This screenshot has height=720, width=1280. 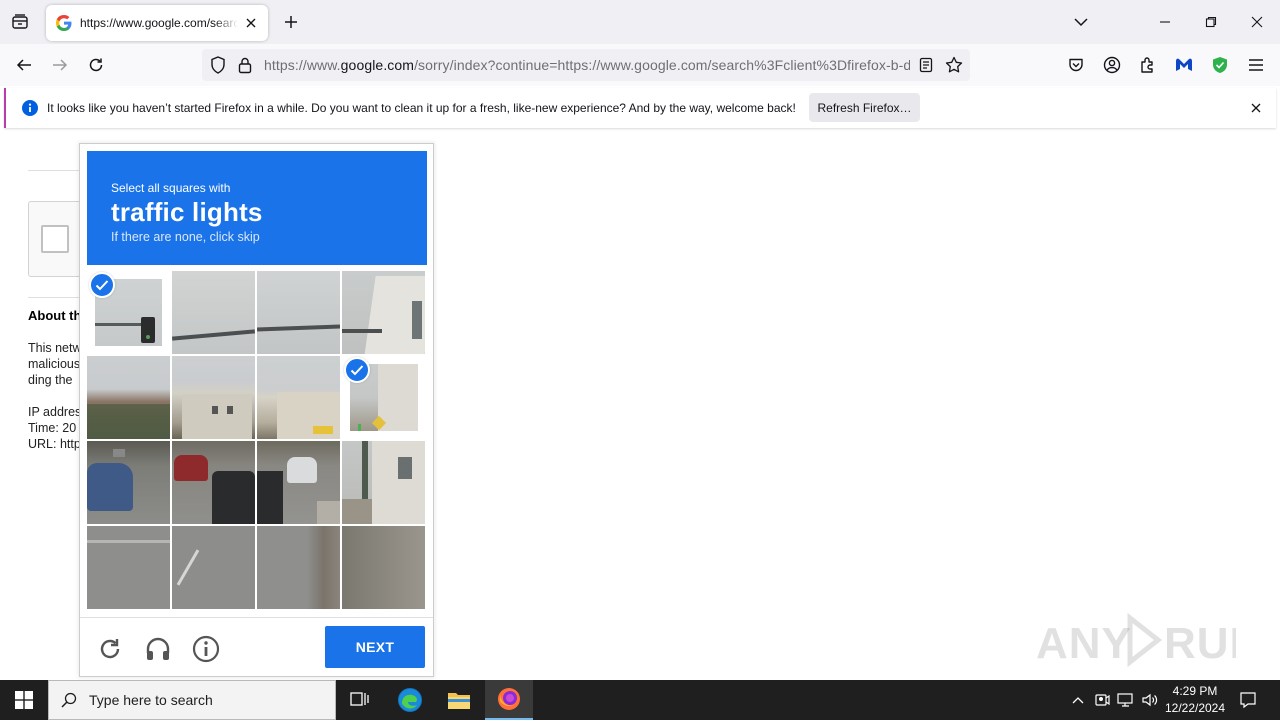 I want to click on back-icon, so click(x=24, y=65).